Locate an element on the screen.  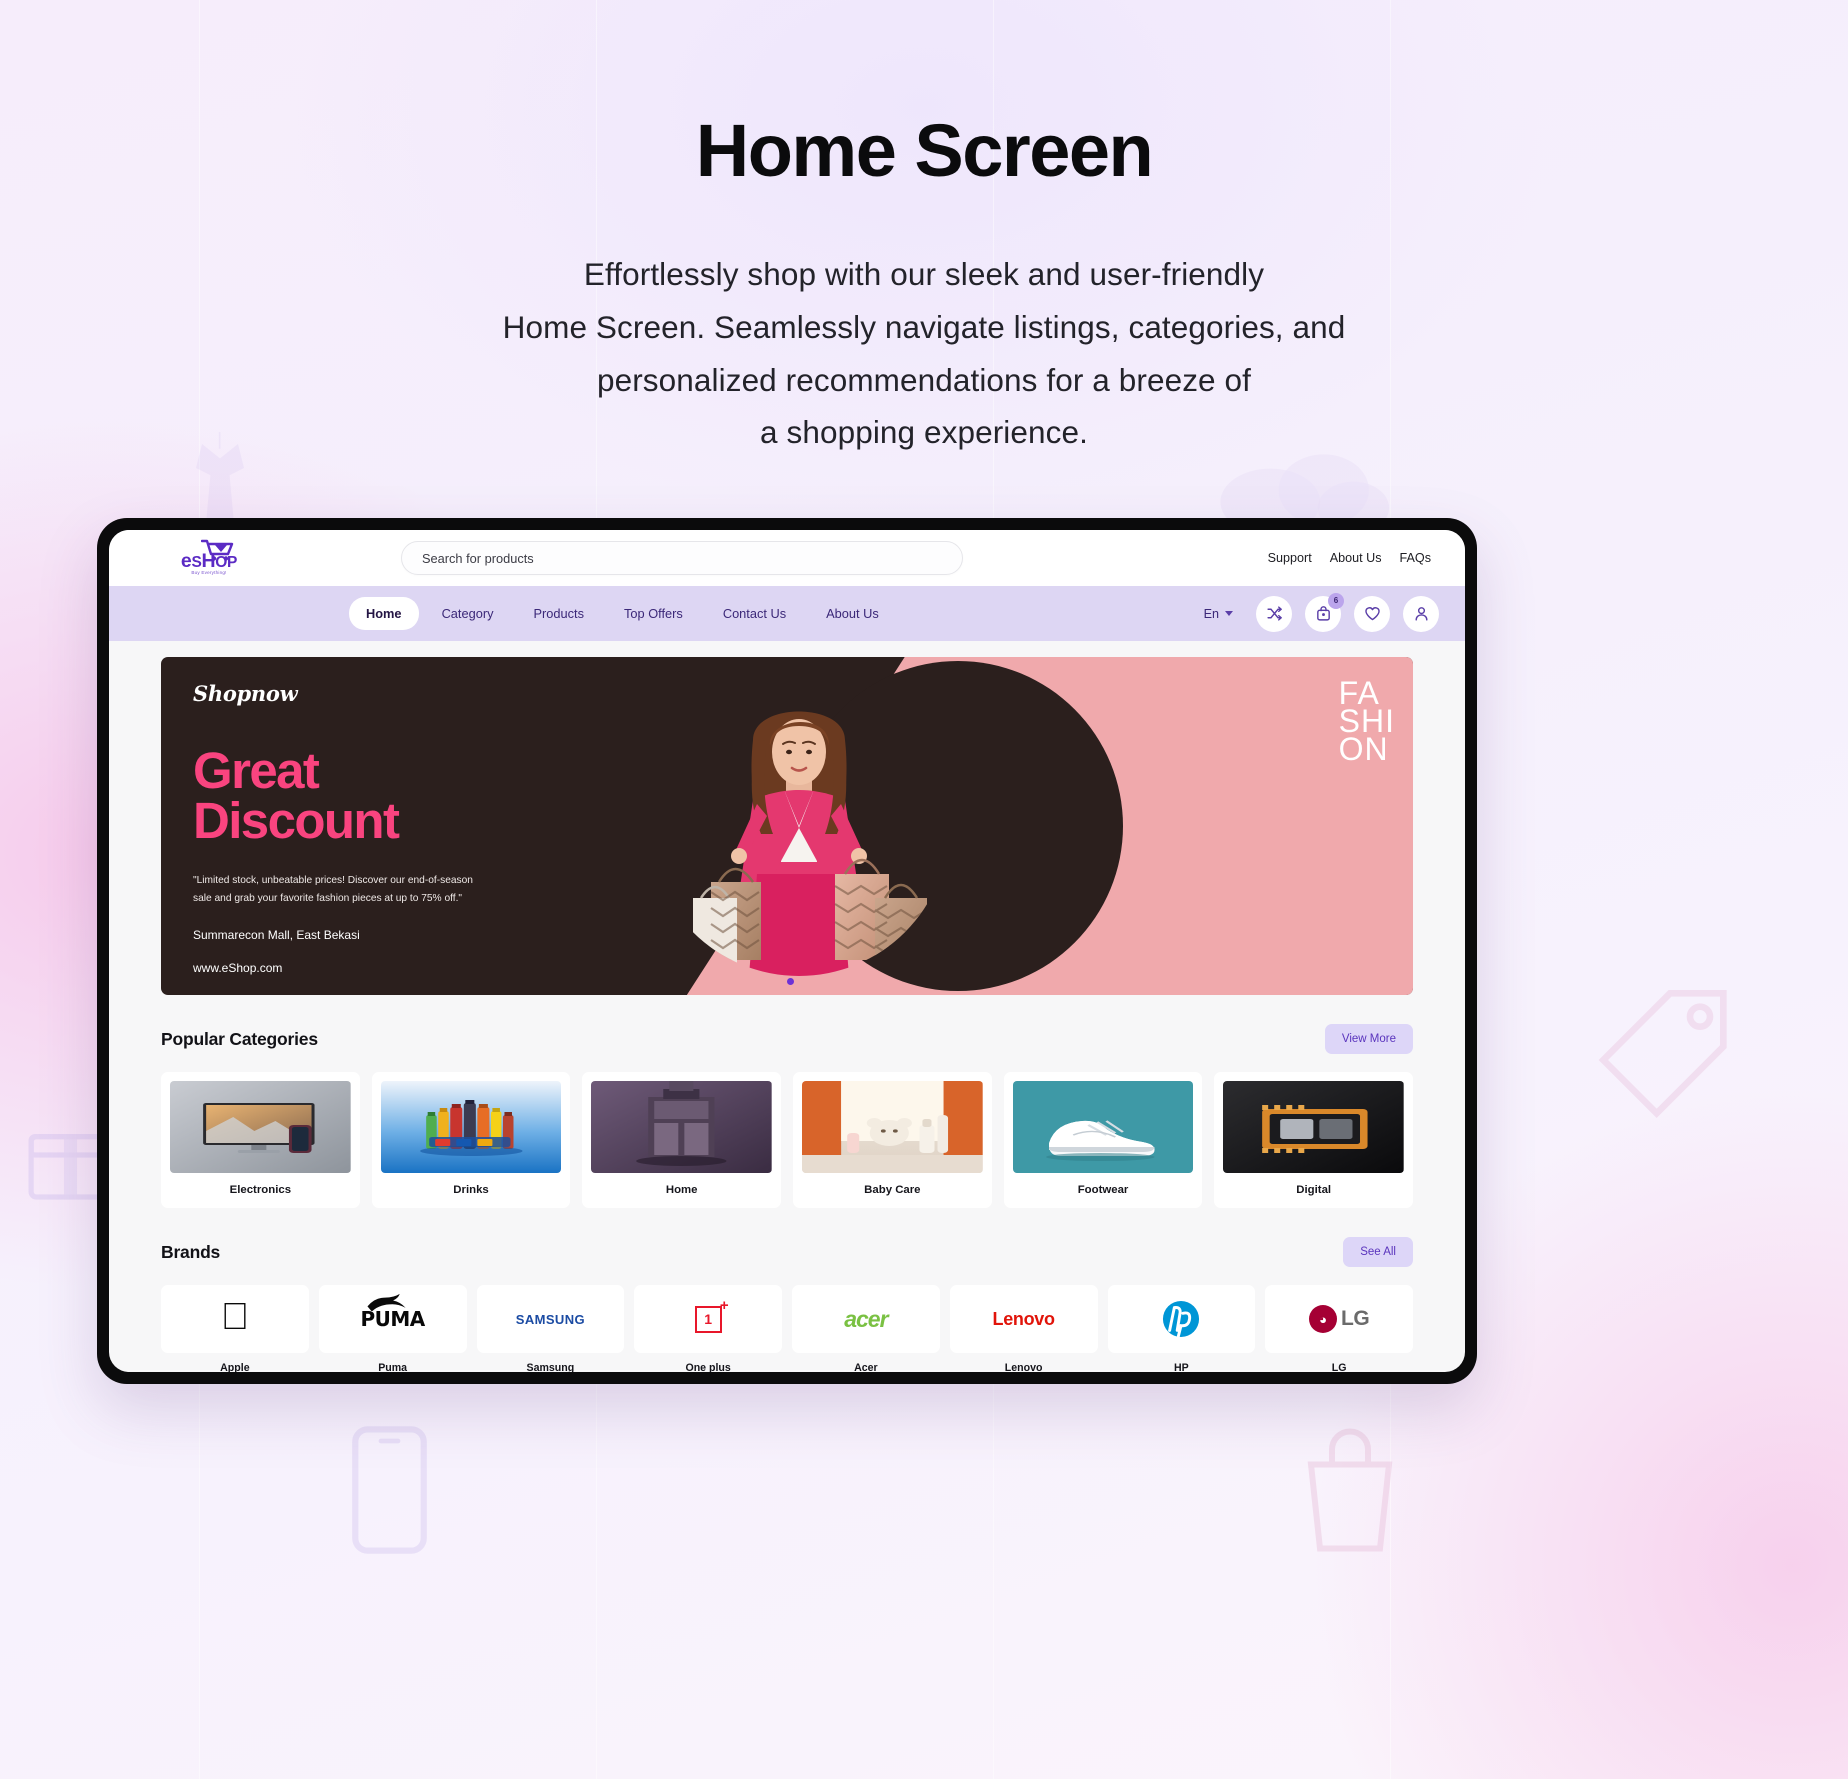
see-all-button: See All is located at coordinates (1378, 1252).